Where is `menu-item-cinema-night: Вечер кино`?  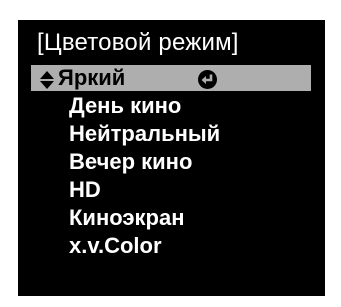 menu-item-cinema-night: Вечер кино is located at coordinates (171, 162).